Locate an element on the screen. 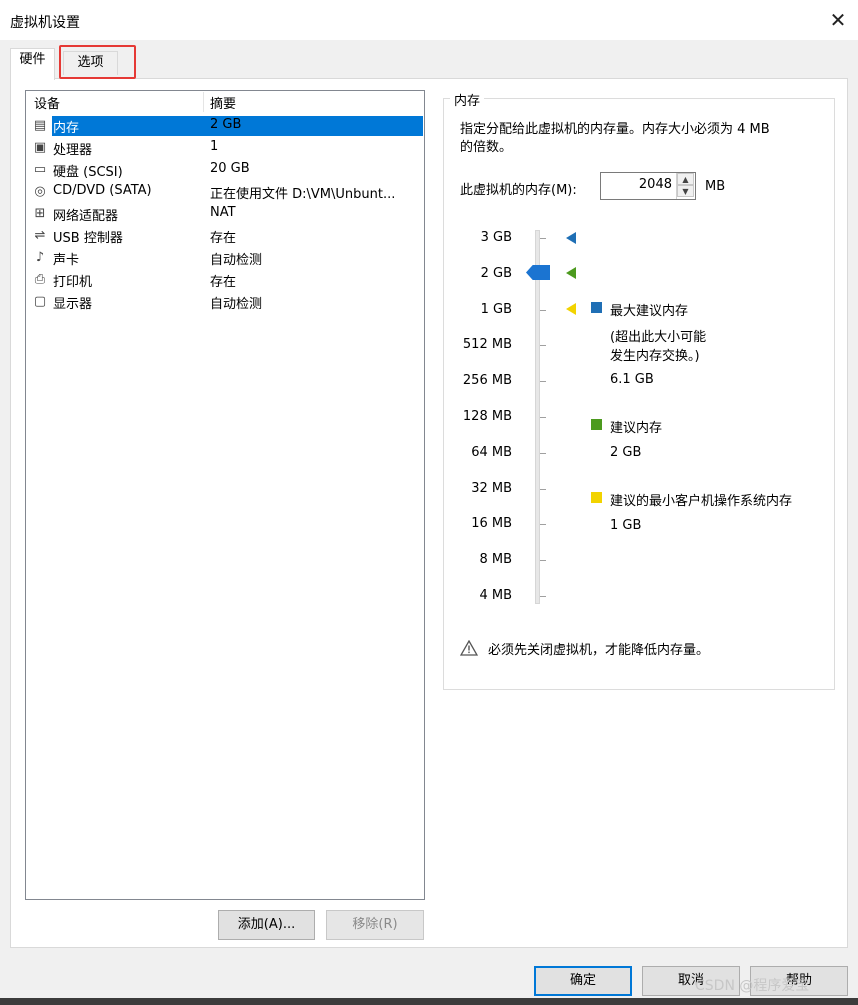  recommended-value: 2 GB is located at coordinates (626, 452).